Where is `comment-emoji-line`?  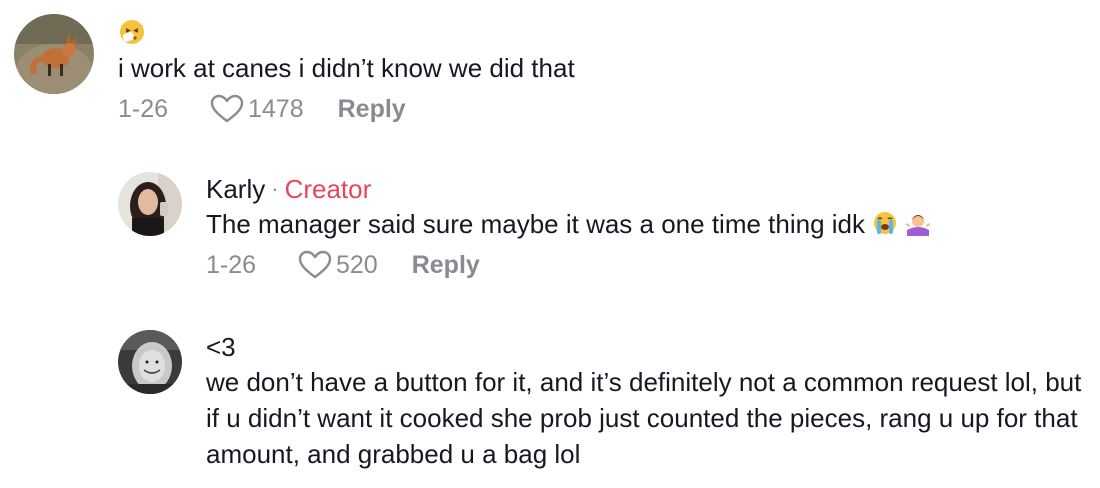
comment-emoji-line is located at coordinates (346, 32).